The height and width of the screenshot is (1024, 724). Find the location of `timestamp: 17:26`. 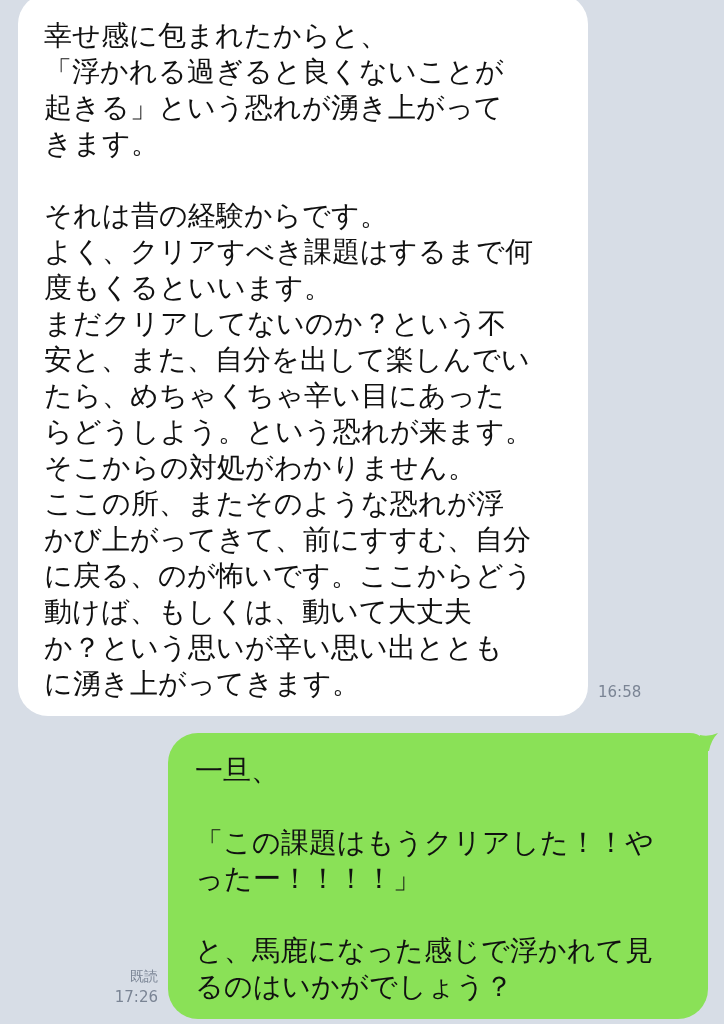

timestamp: 17:26 is located at coordinates (136, 997).